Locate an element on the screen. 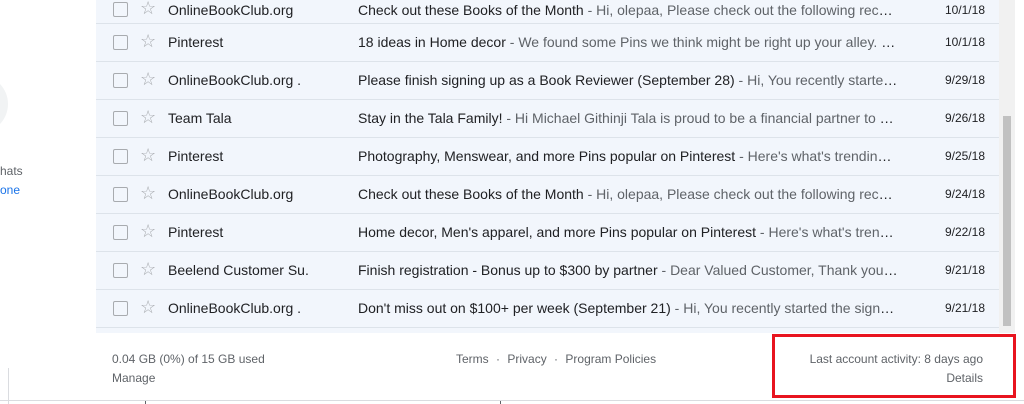  sidebar-partial-link: one is located at coordinates (10, 190).